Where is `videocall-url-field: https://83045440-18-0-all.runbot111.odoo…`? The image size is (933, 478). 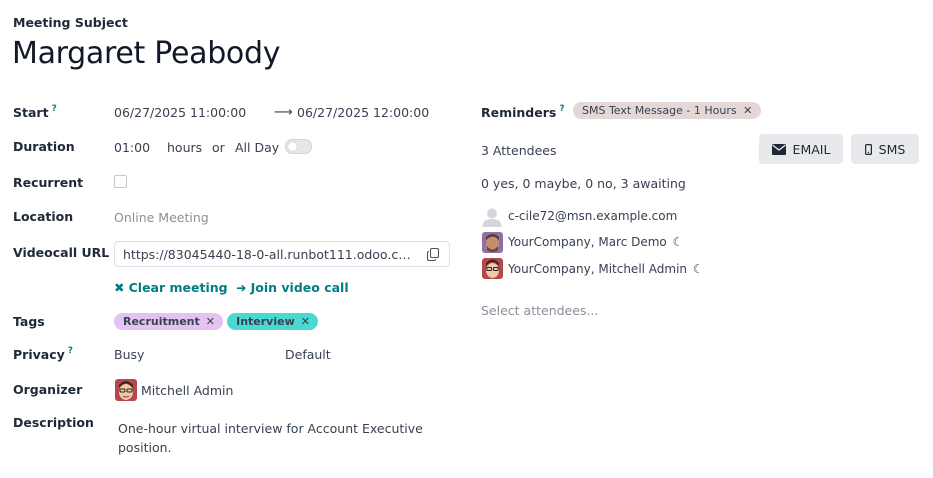
videocall-url-field: https://83045440-18-0-all.runbot111.odoo… is located at coordinates (282, 254).